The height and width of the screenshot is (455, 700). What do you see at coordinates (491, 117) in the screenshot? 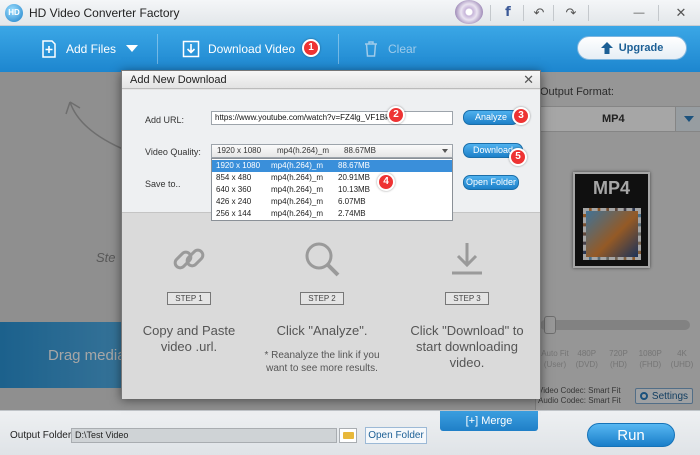
I see `analyze-button: Analyze` at bounding box center [491, 117].